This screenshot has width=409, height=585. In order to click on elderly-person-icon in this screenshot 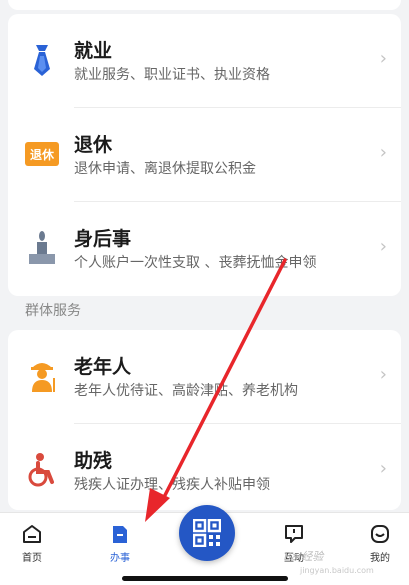, I will do `click(42, 376)`.